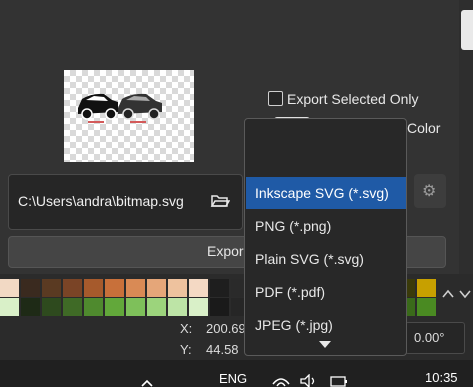  I want to click on export-button-label: Expor, so click(225, 251).